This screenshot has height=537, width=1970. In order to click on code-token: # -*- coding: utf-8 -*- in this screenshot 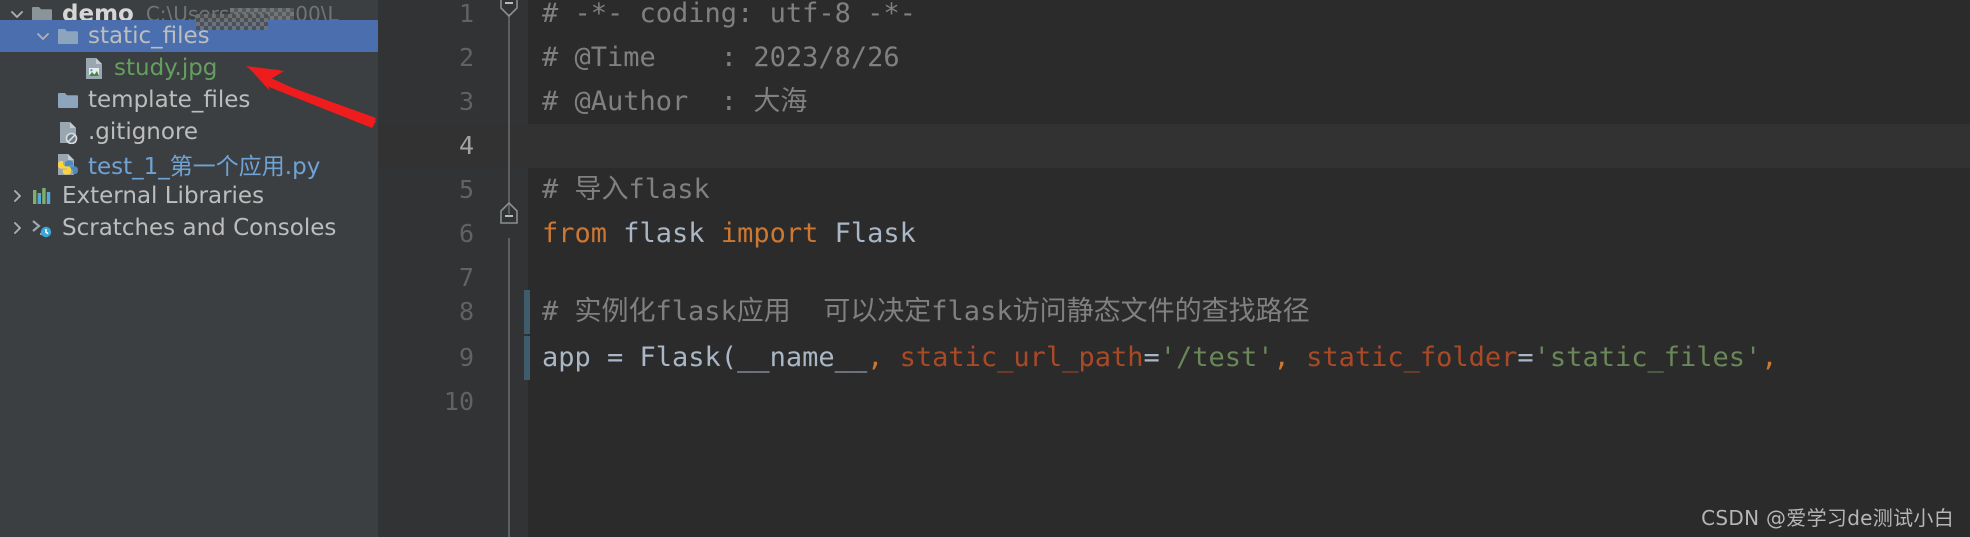, I will do `click(729, 14)`.